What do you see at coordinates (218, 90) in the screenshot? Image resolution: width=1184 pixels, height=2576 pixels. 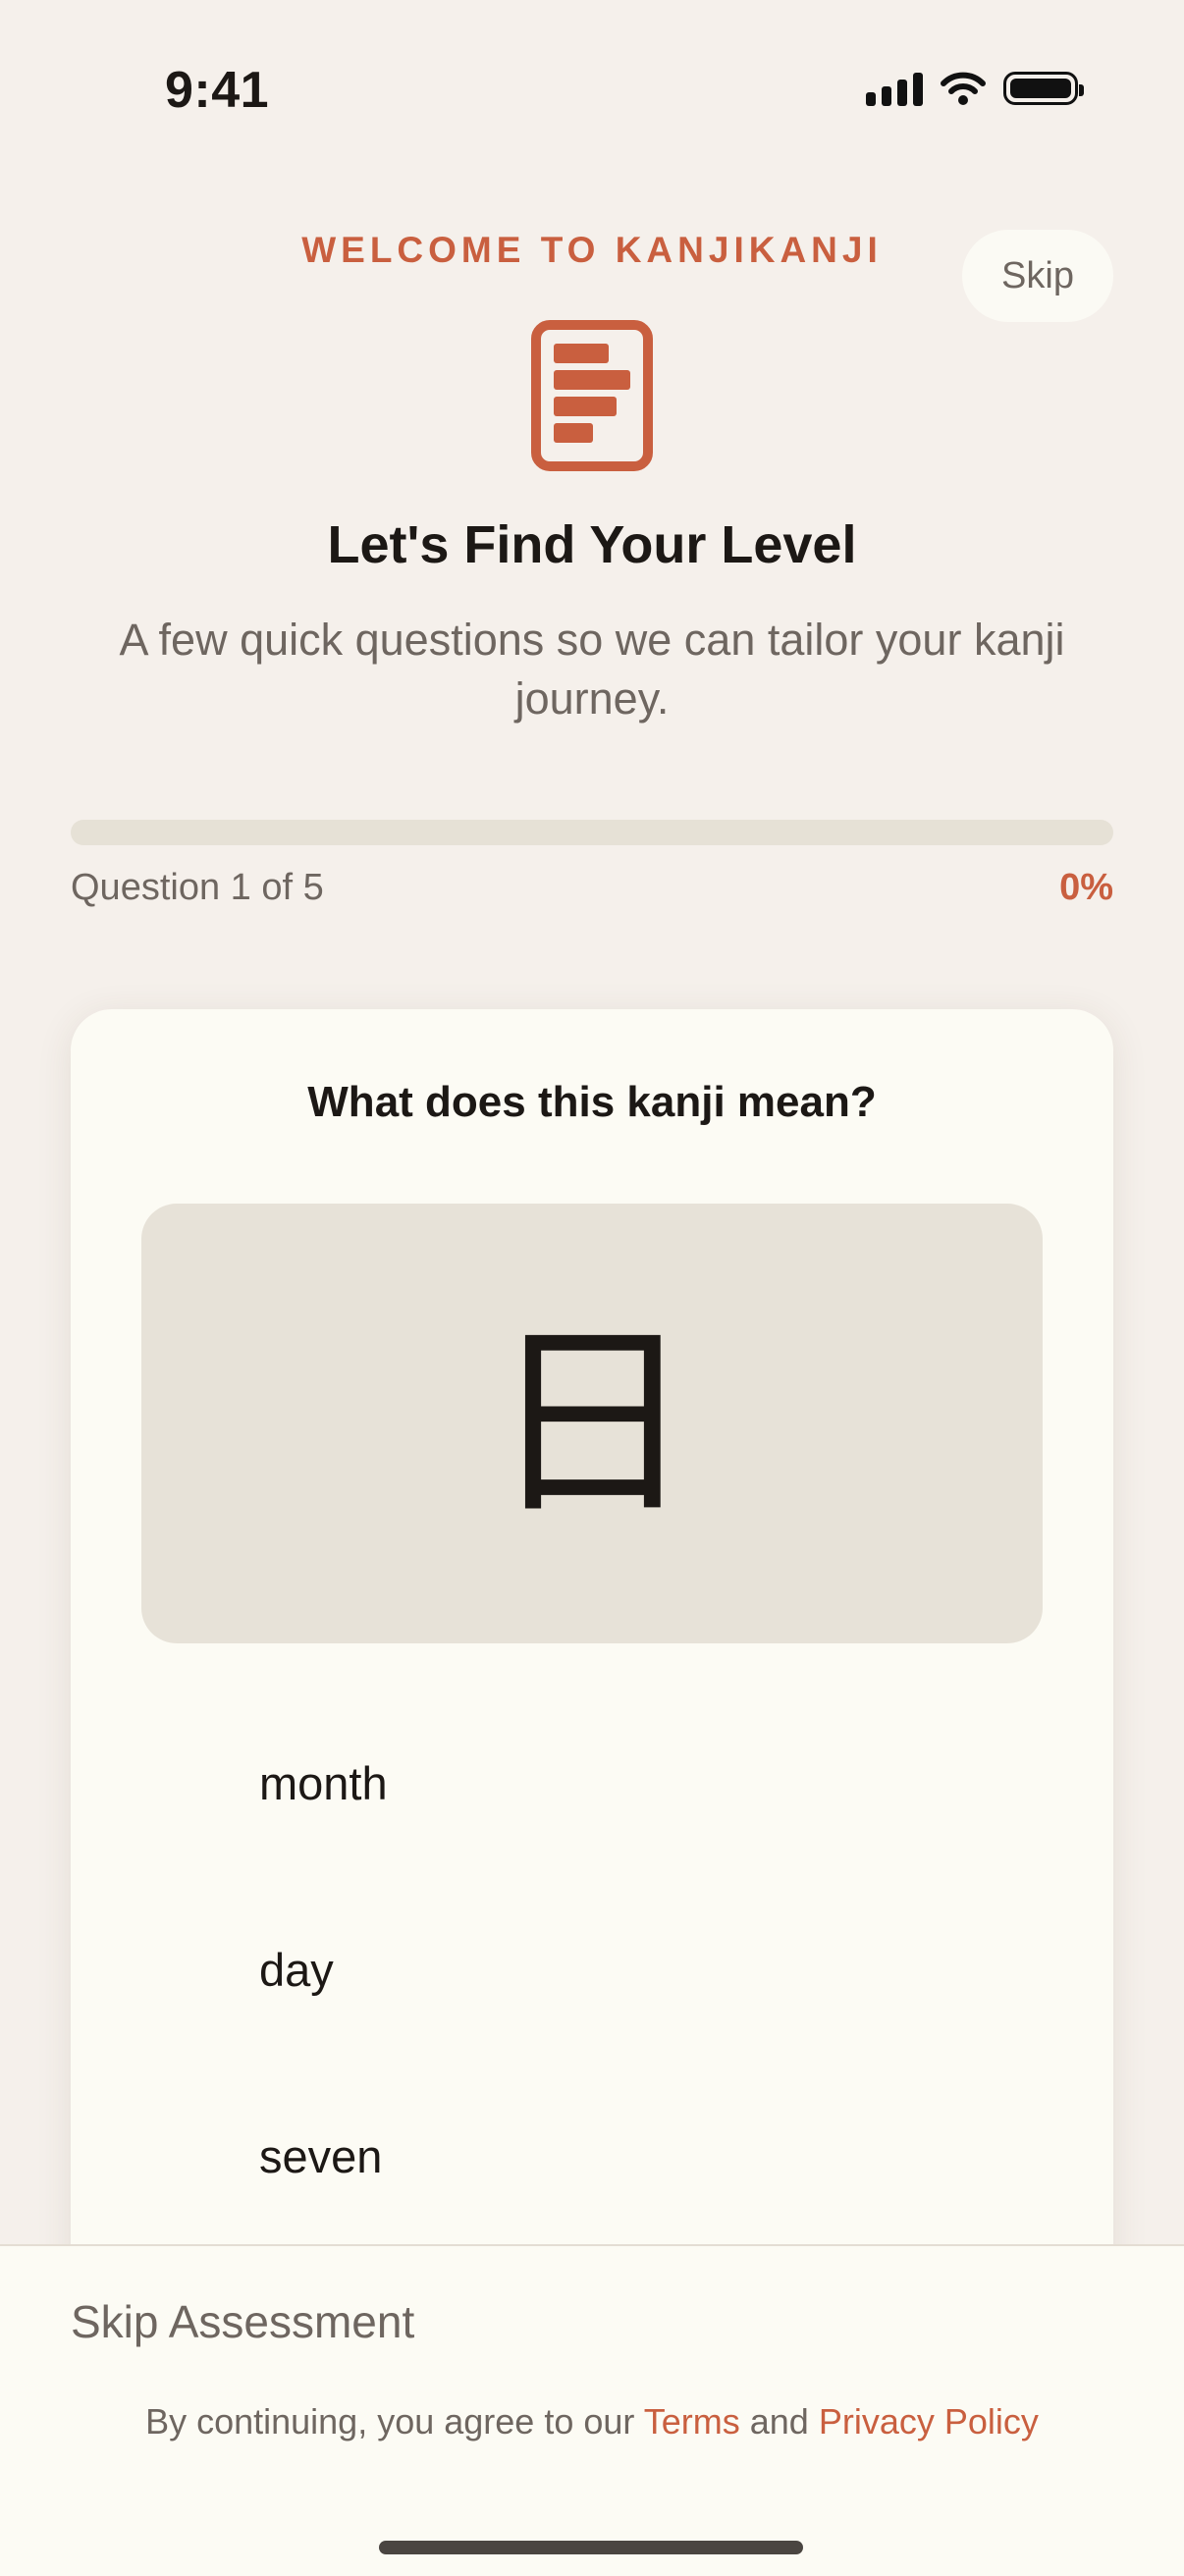 I see `status-time: 9:41` at bounding box center [218, 90].